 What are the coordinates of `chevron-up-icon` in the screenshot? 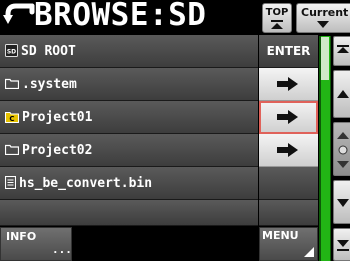 It's located at (343, 94).